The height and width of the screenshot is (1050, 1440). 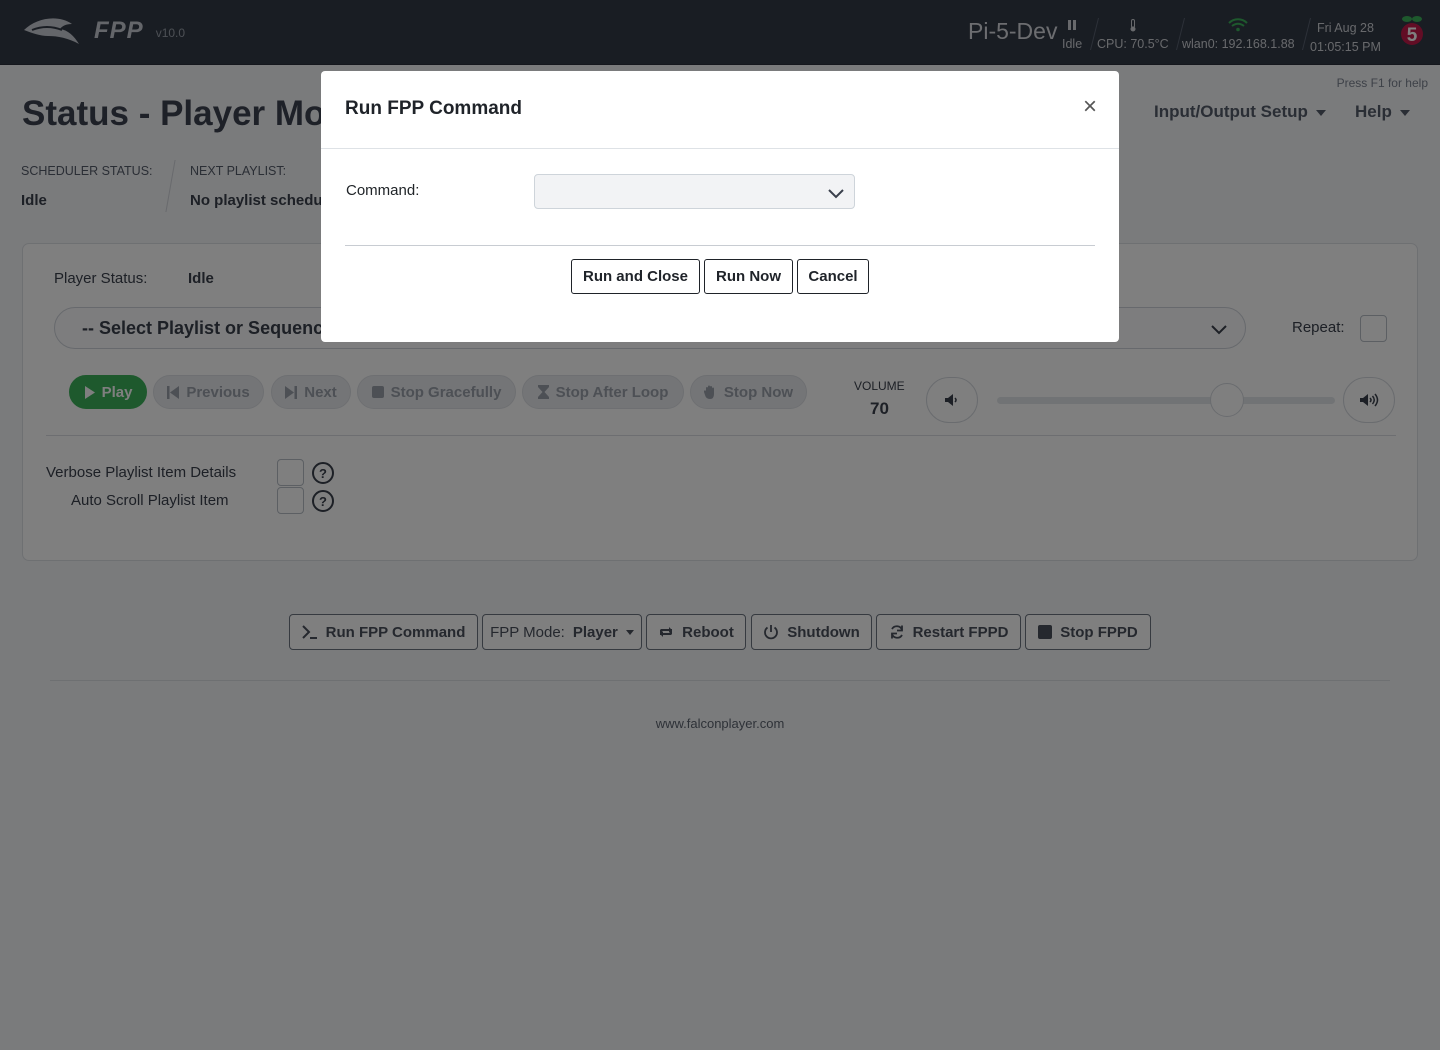 I want to click on dialog-header-divider, so click(x=720, y=148).